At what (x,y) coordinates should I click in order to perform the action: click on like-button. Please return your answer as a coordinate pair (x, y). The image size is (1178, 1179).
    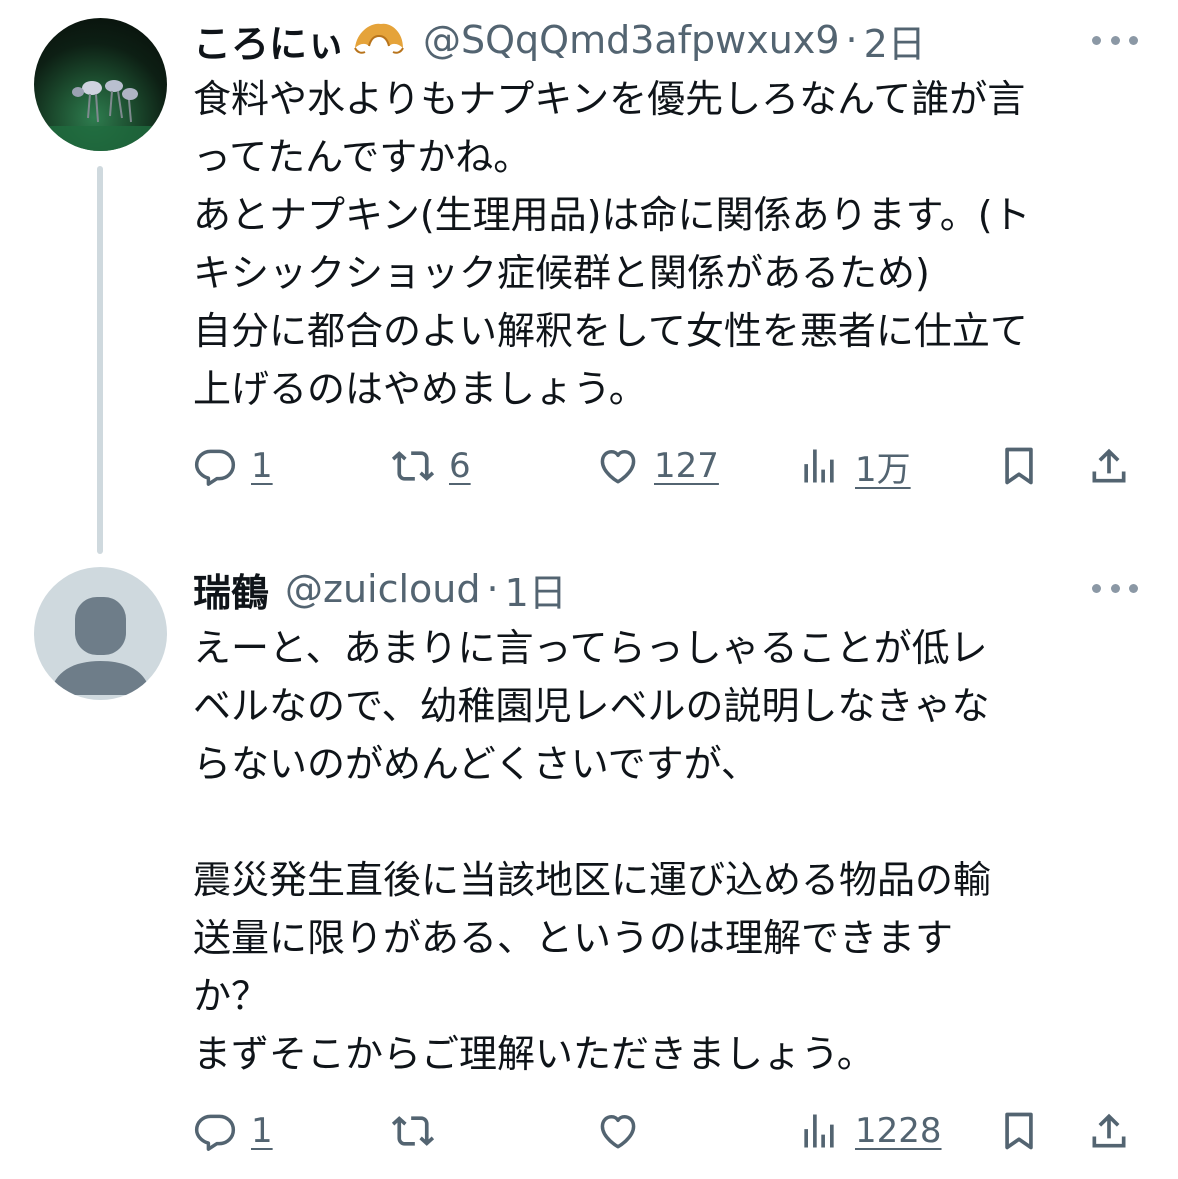
    Looking at the image, I should click on (618, 1131).